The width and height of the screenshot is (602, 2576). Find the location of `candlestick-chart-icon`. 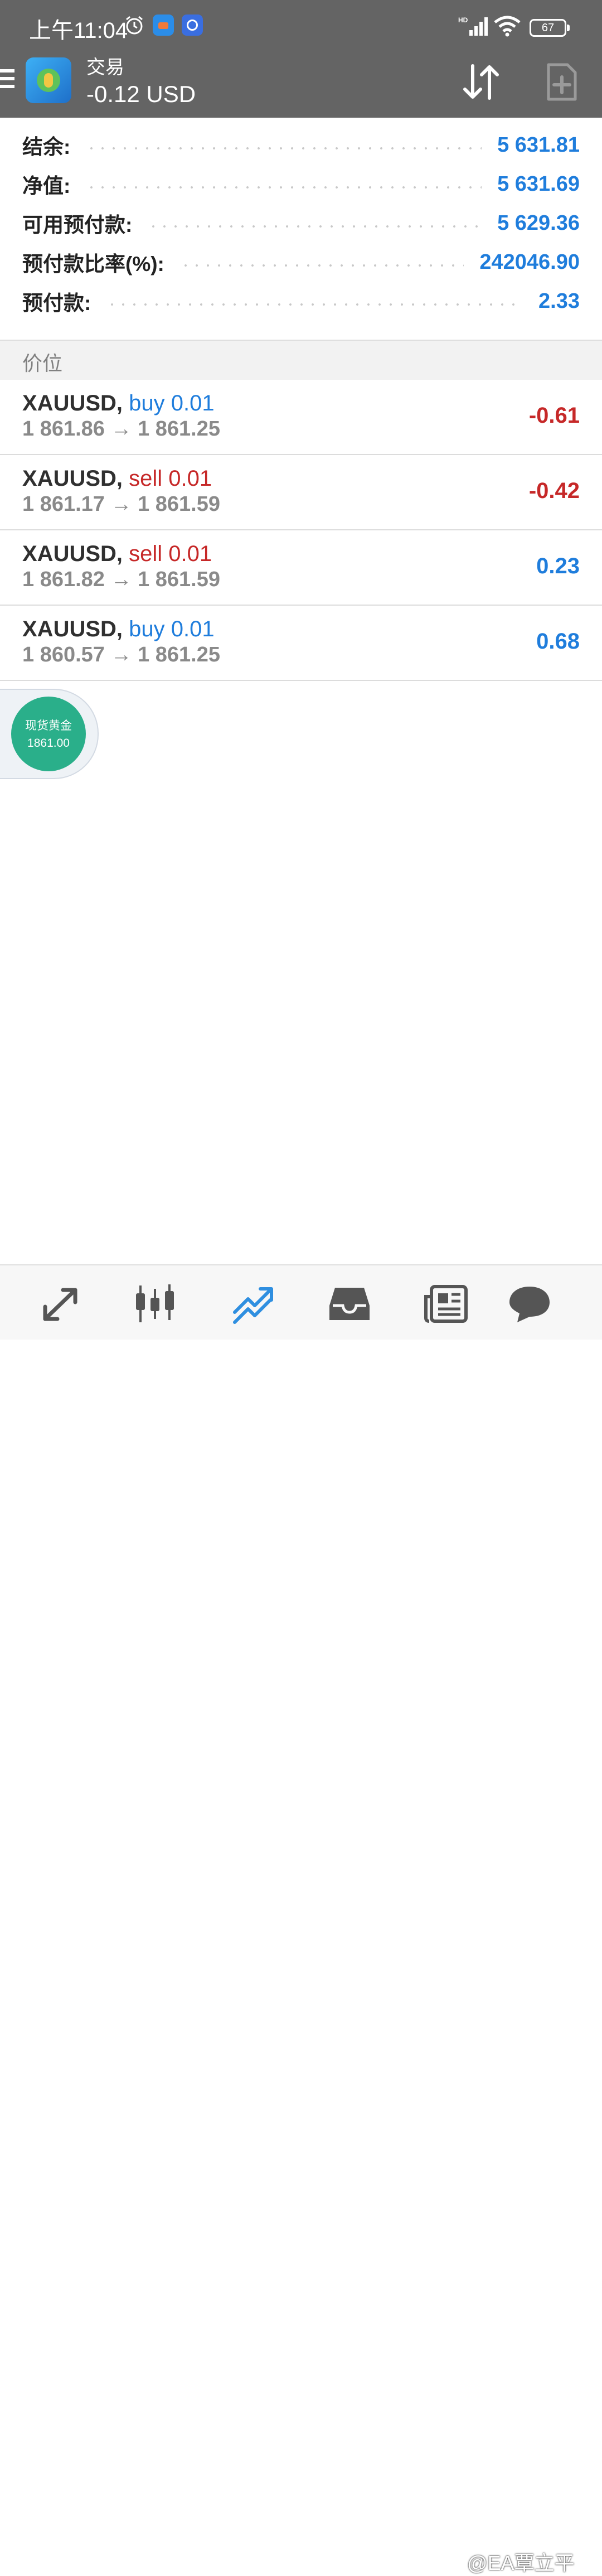

candlestick-chart-icon is located at coordinates (155, 1304).